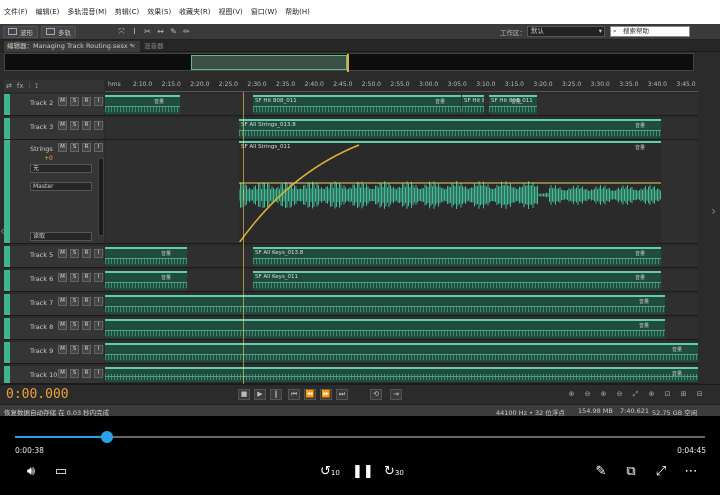 Image resolution: width=720 pixels, height=495 pixels. What do you see at coordinates (650, 31) in the screenshot?
I see `help-search-input: ⌕ 搜索帮助` at bounding box center [650, 31].